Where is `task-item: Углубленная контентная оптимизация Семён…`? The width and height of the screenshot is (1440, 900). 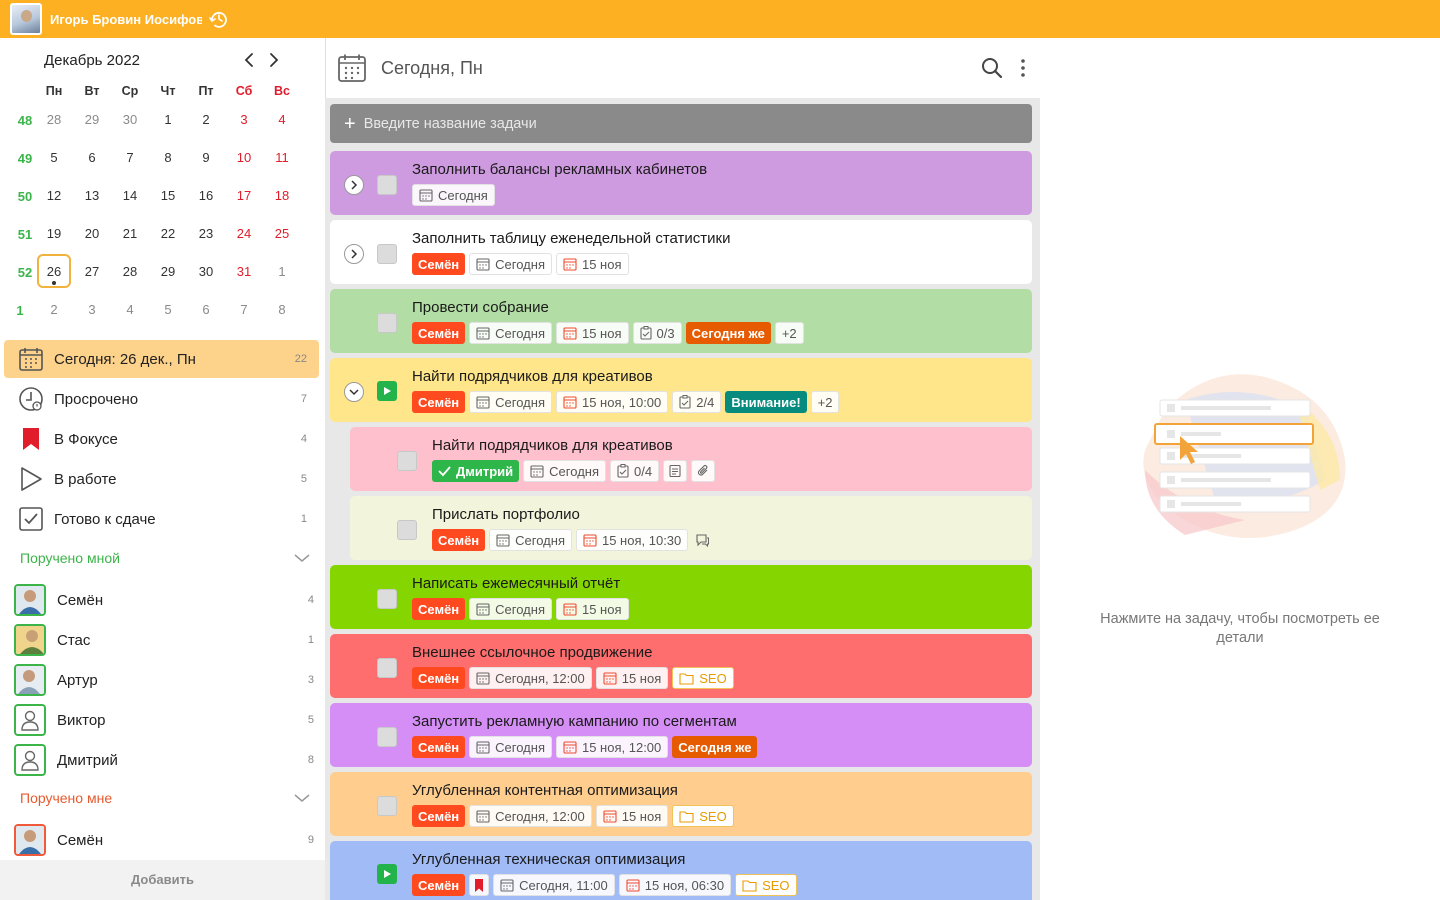
task-item: Углубленная контентная оптимизация Семён… is located at coordinates (681, 804).